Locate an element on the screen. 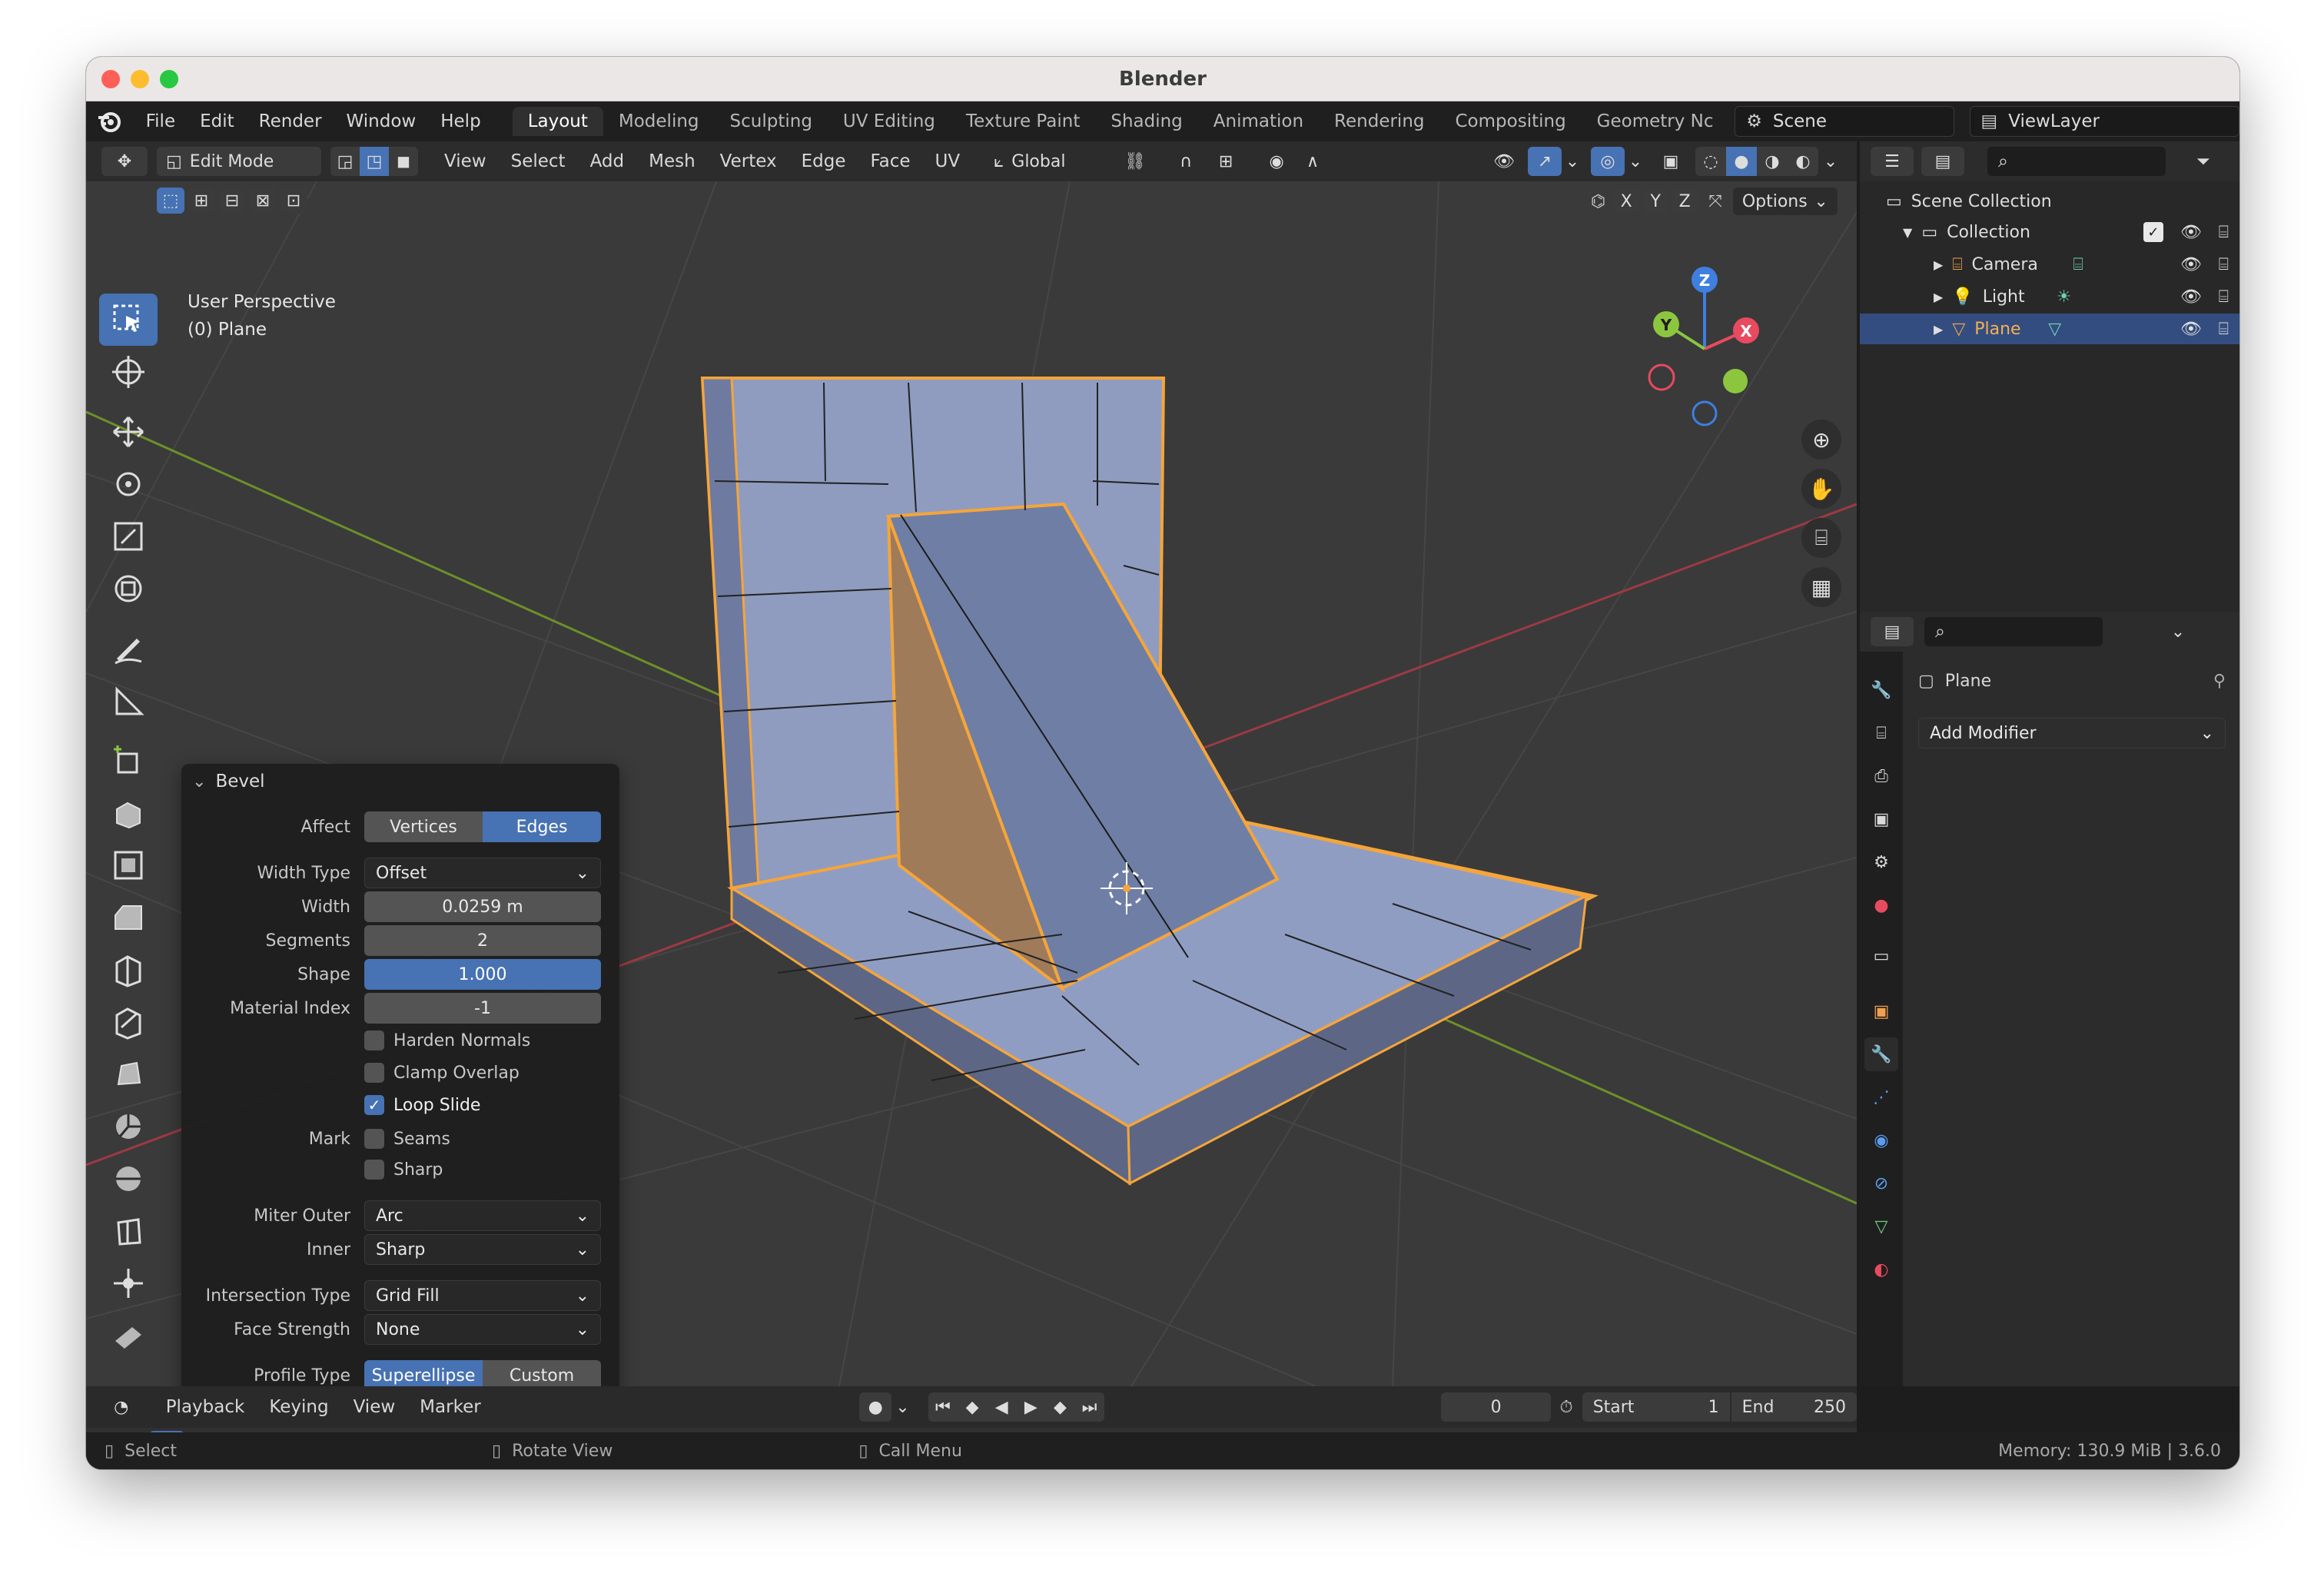  inset-tool is located at coordinates (128, 865).